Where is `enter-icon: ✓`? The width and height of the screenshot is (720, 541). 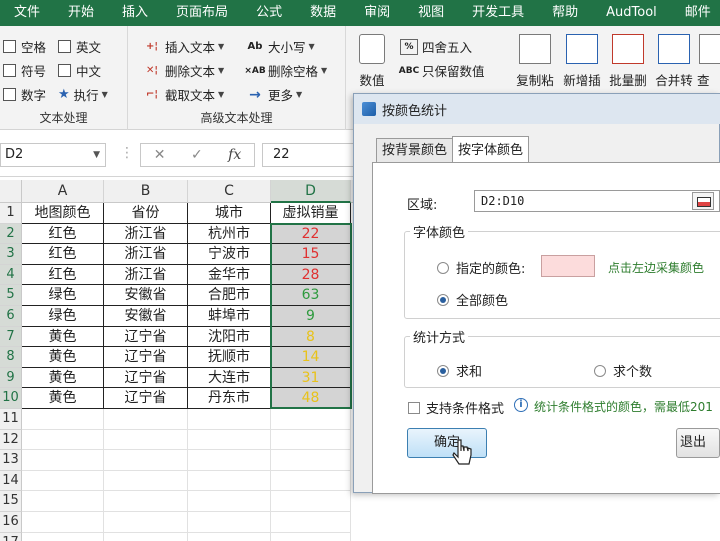
enter-icon: ✓ is located at coordinates (197, 155).